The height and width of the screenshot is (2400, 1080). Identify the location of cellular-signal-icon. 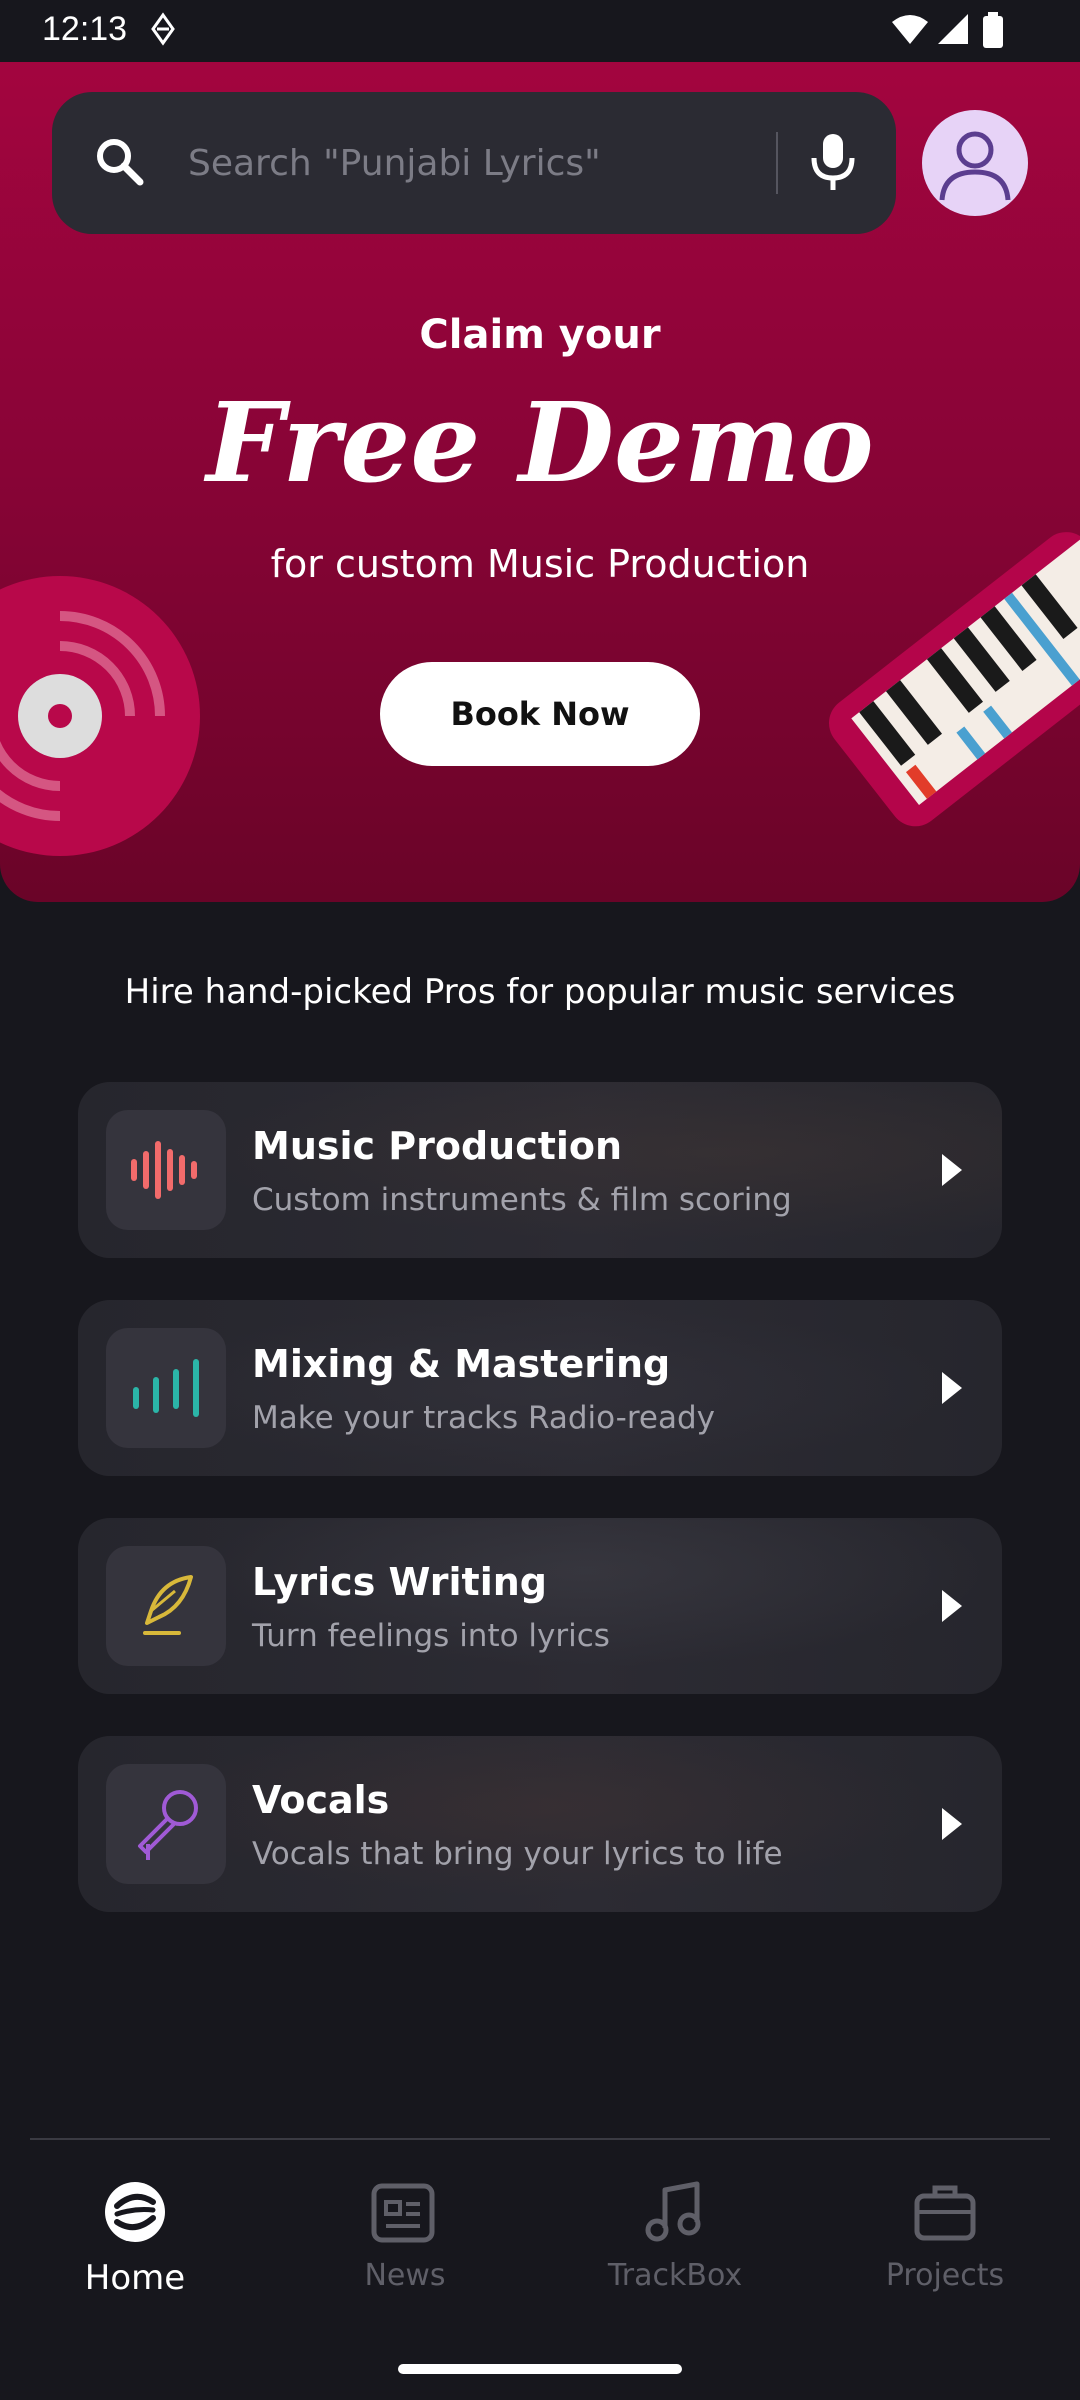
(953, 29).